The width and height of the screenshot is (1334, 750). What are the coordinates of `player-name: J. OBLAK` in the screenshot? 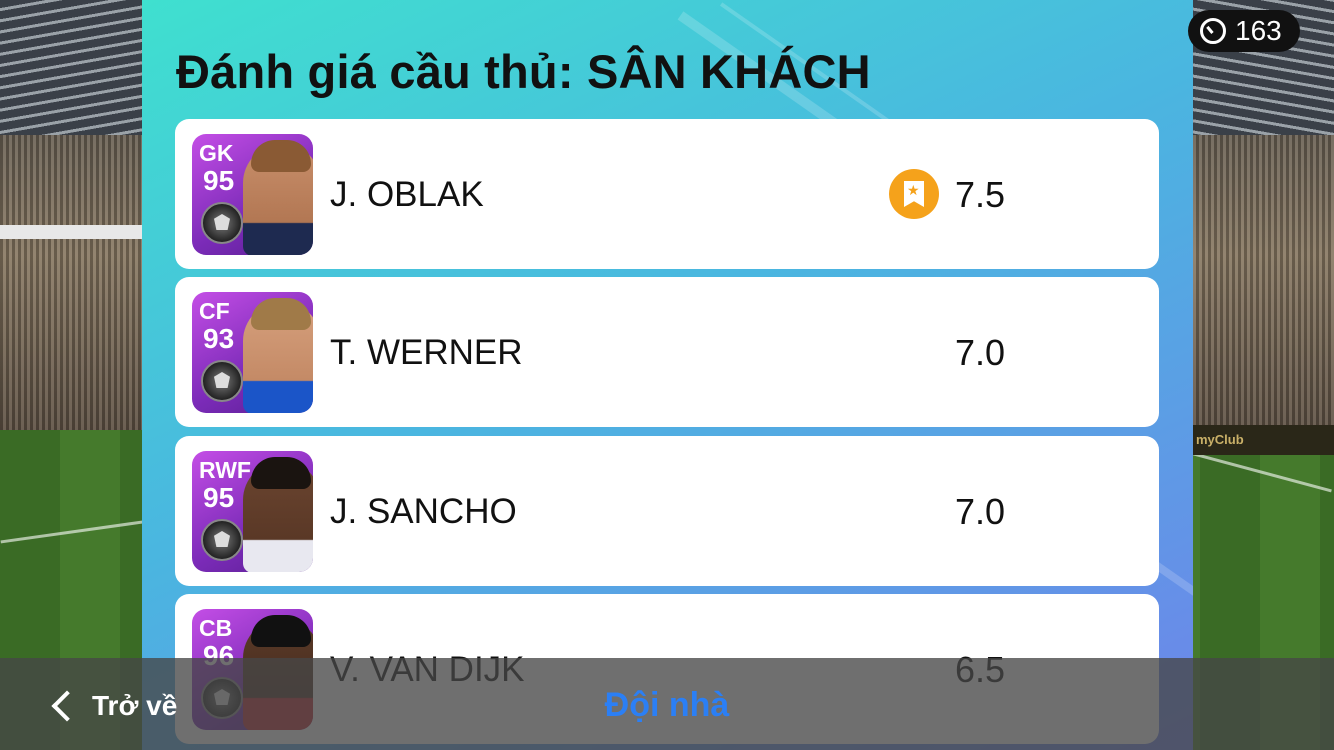 It's located at (407, 194).